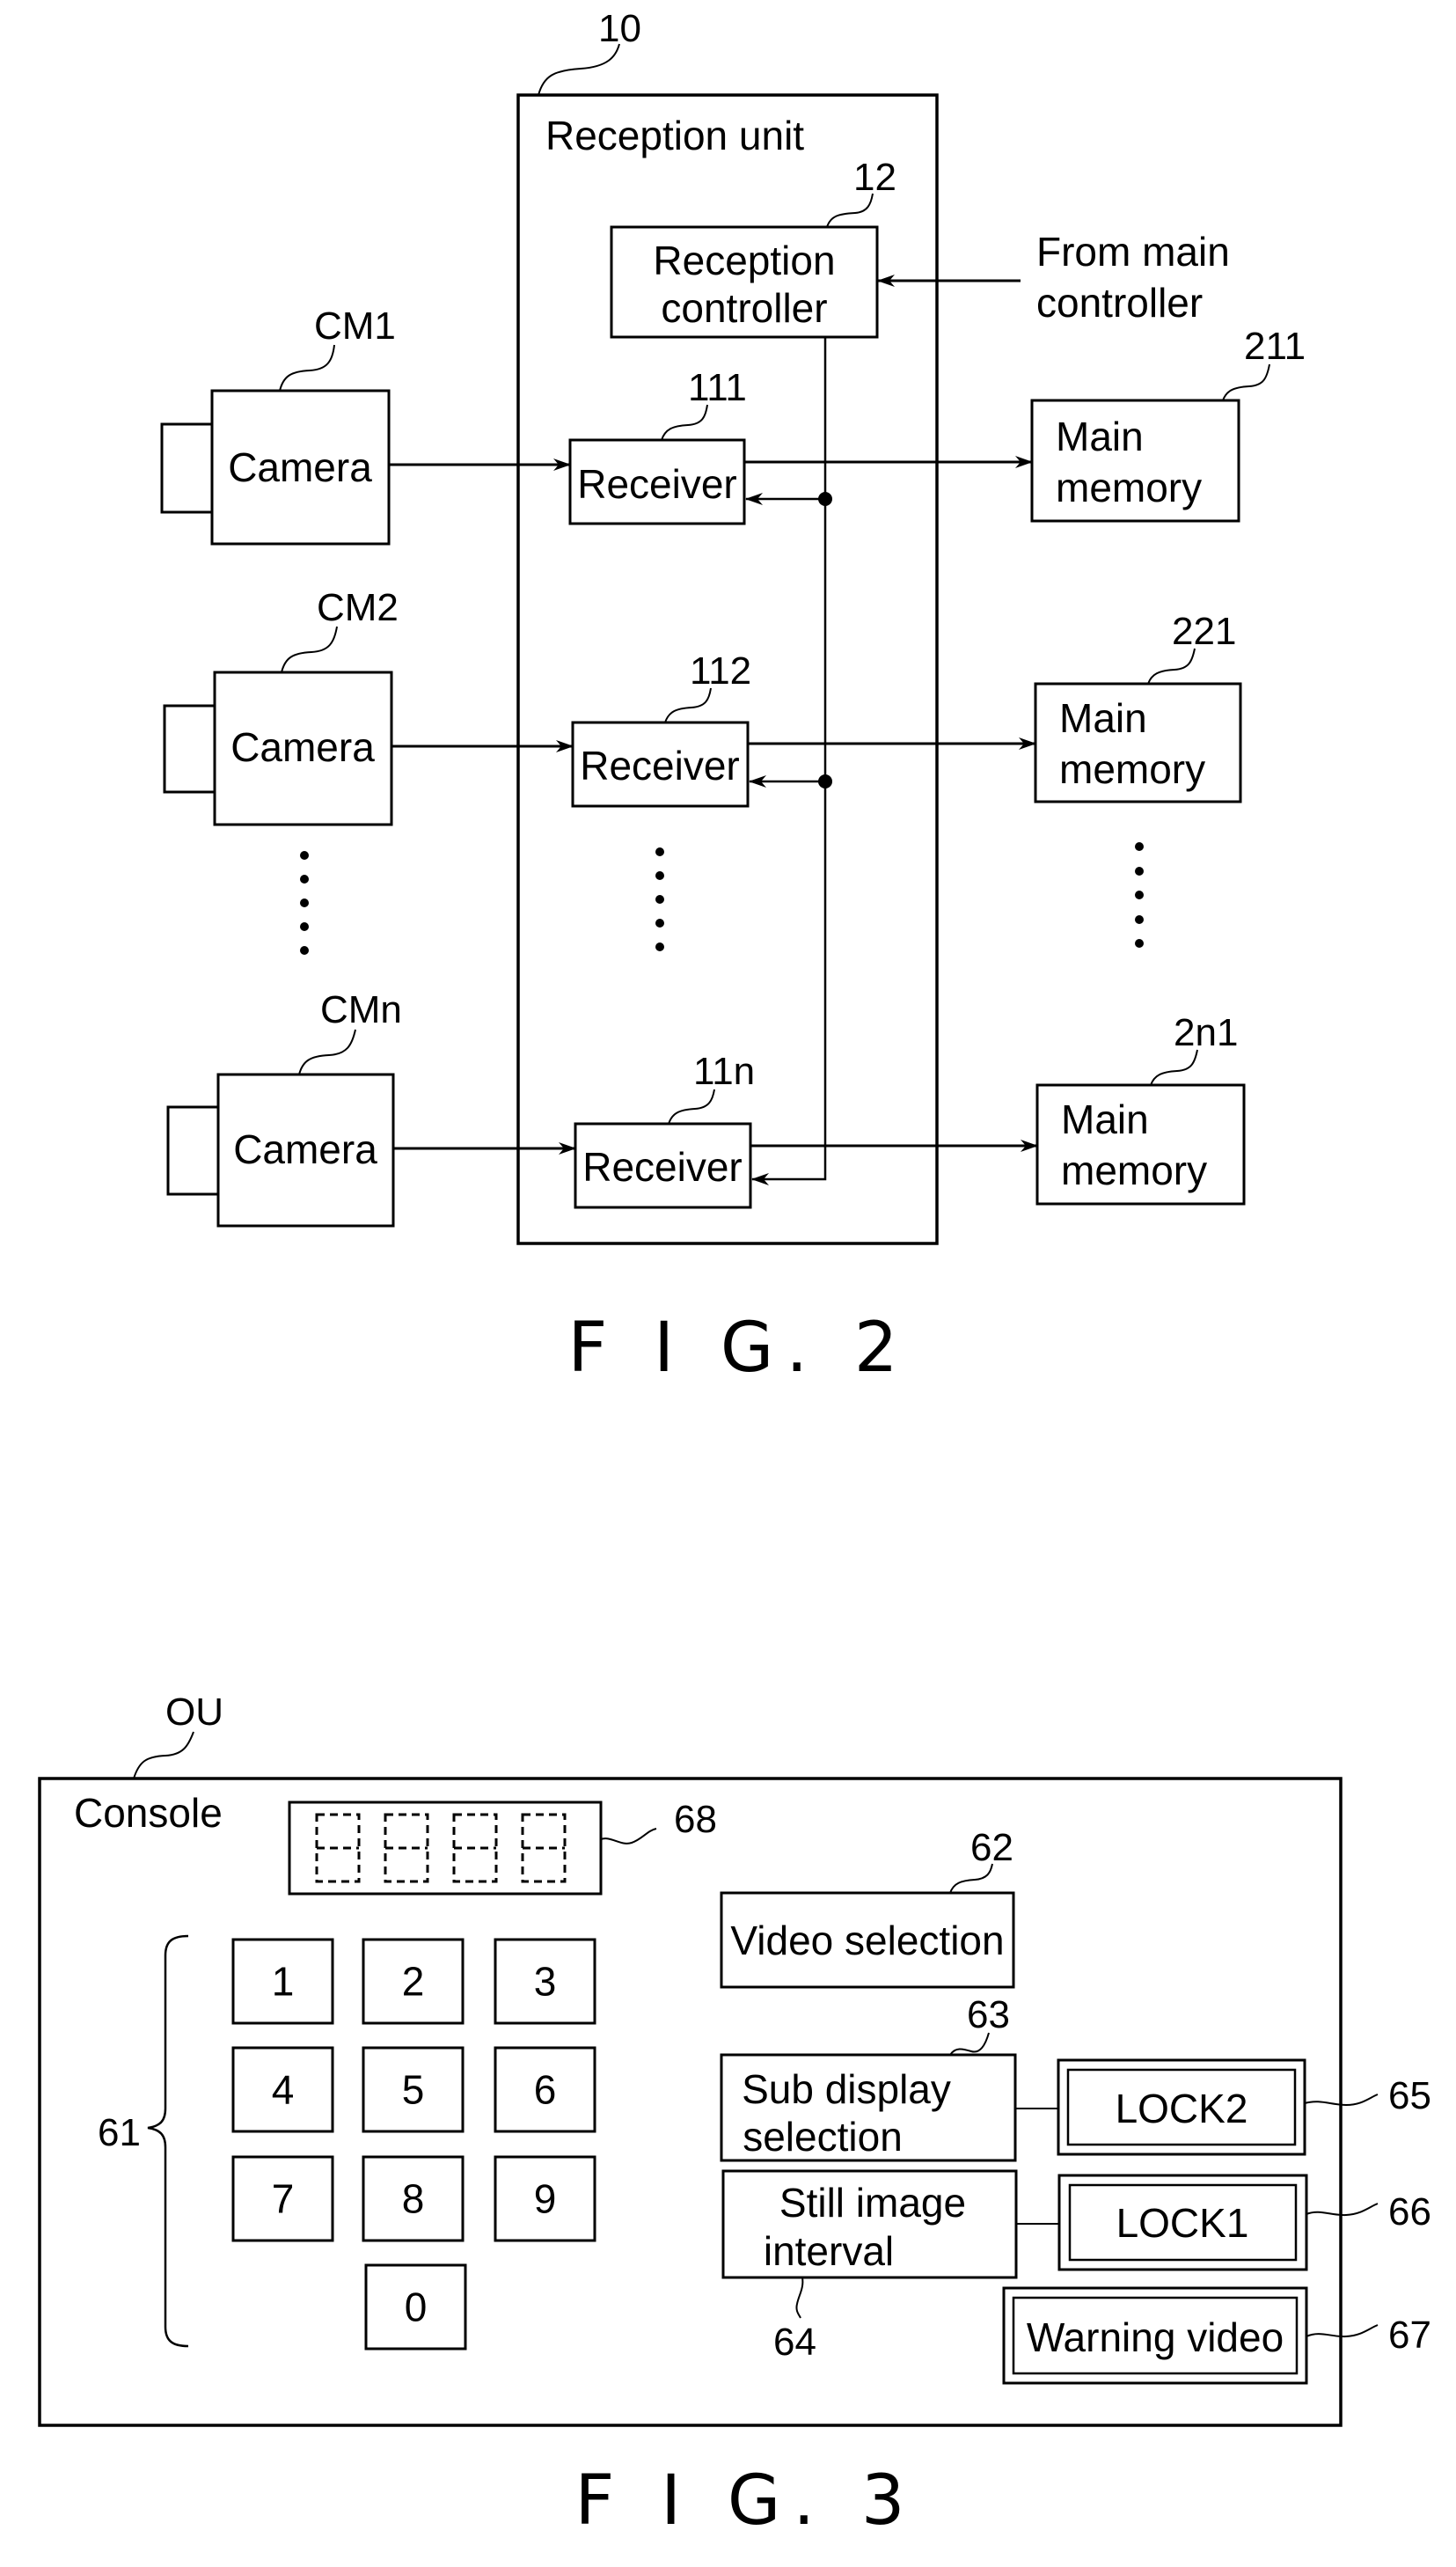 This screenshot has height=2567, width=1456. I want to click on warning-video-button: 67 Warning video, so click(1216, 2335).